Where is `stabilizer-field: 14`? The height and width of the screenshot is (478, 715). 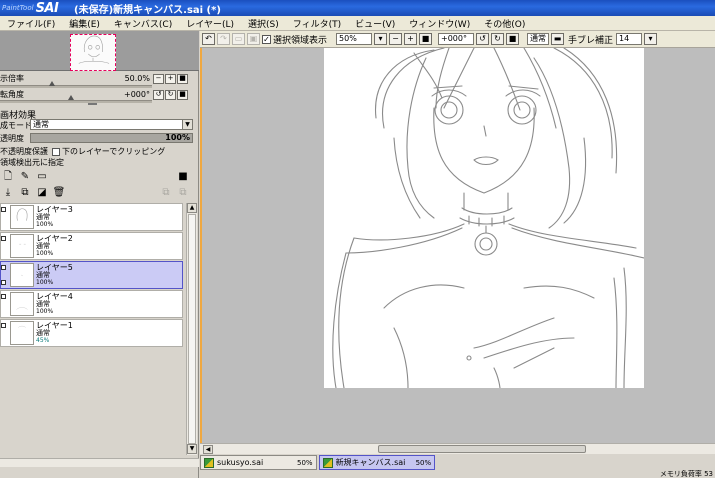 stabilizer-field: 14 is located at coordinates (629, 39).